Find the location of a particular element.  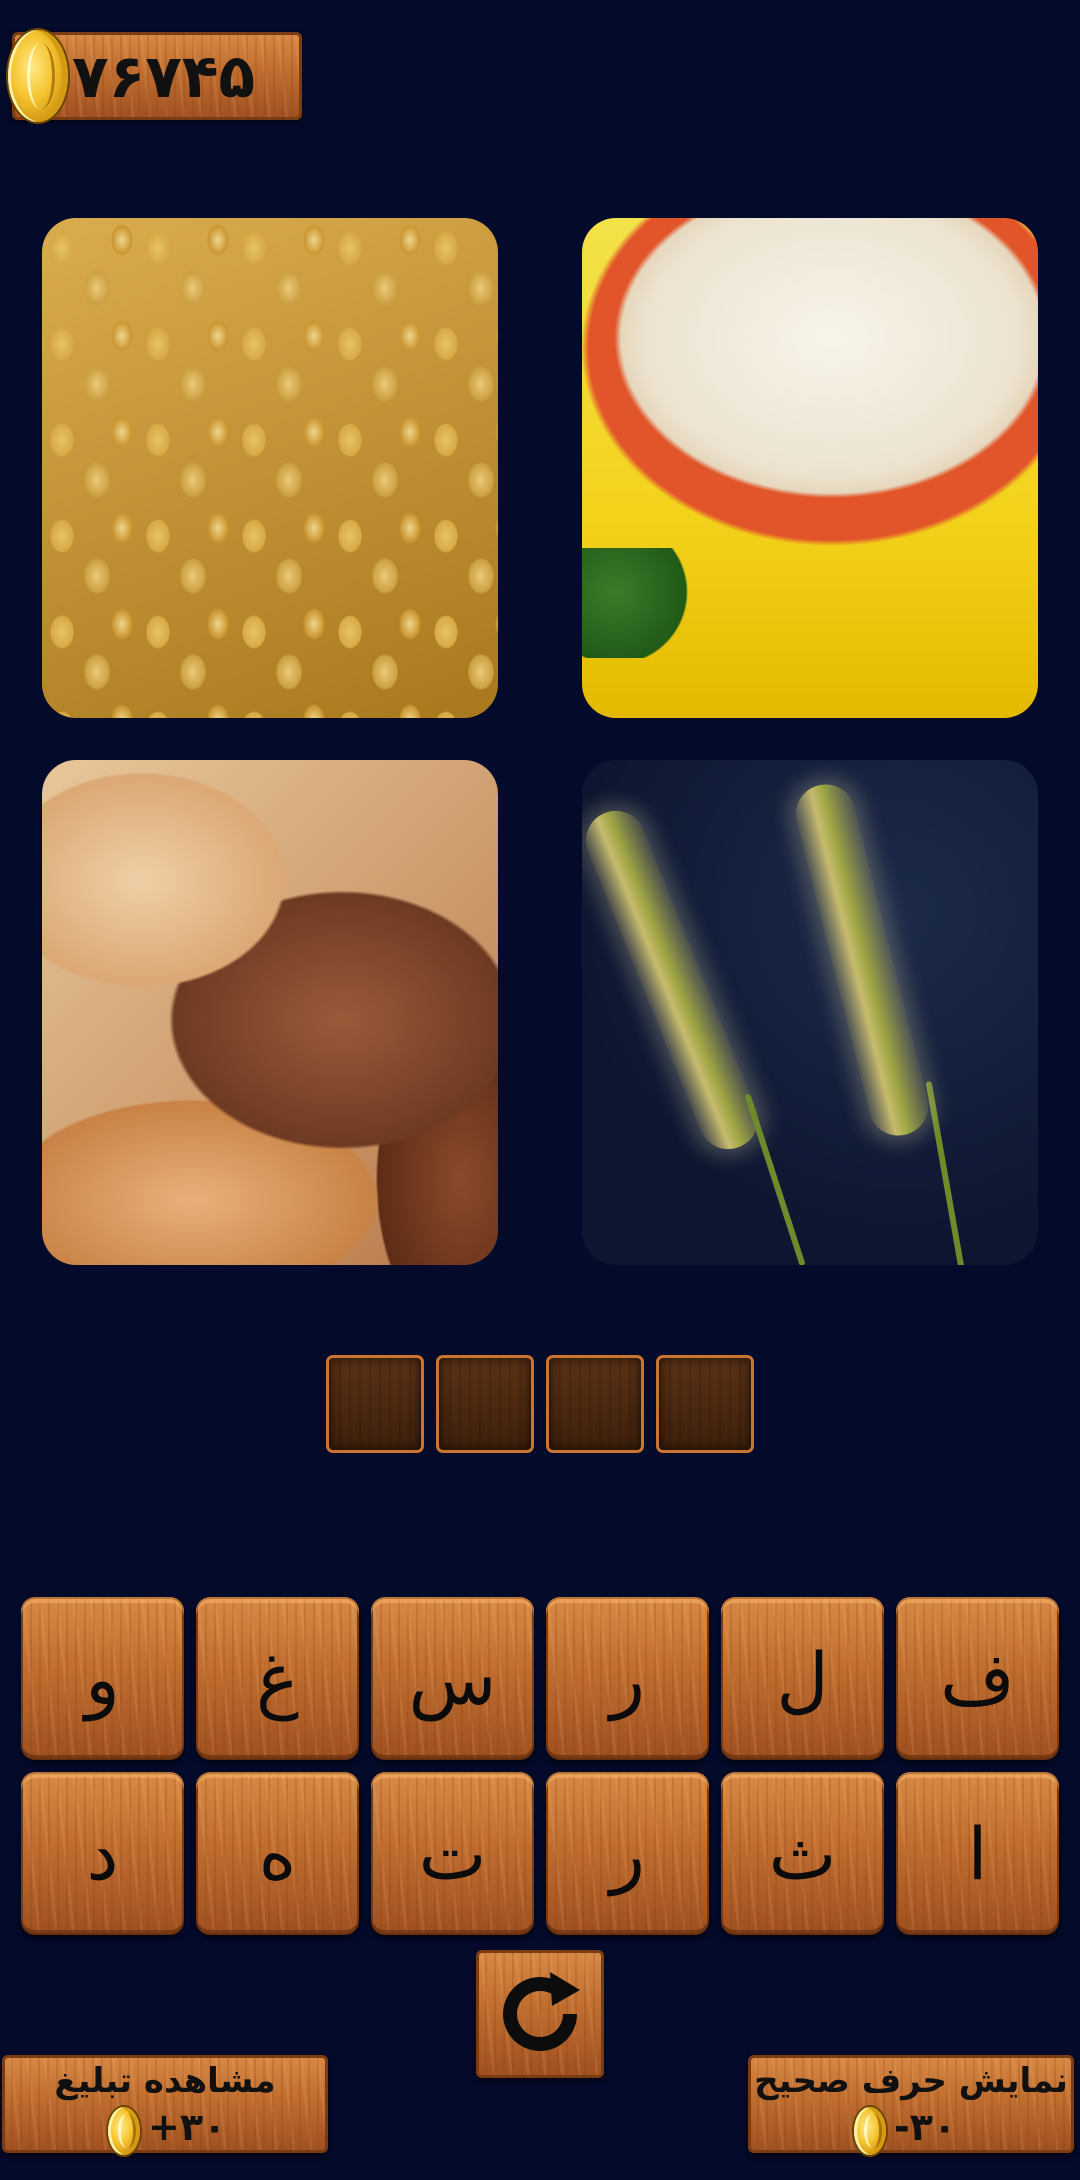

letter-tile: ا is located at coordinates (977, 1853).